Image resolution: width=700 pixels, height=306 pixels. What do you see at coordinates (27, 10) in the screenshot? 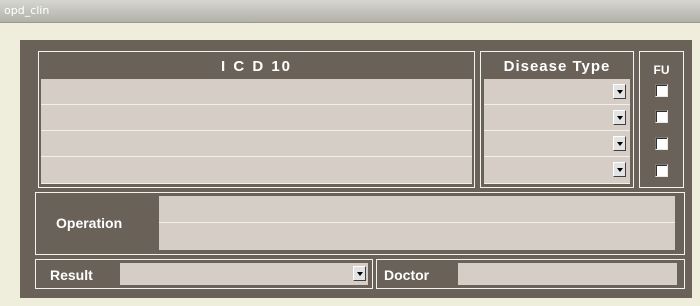
I see `window-title: opd_clin` at bounding box center [27, 10].